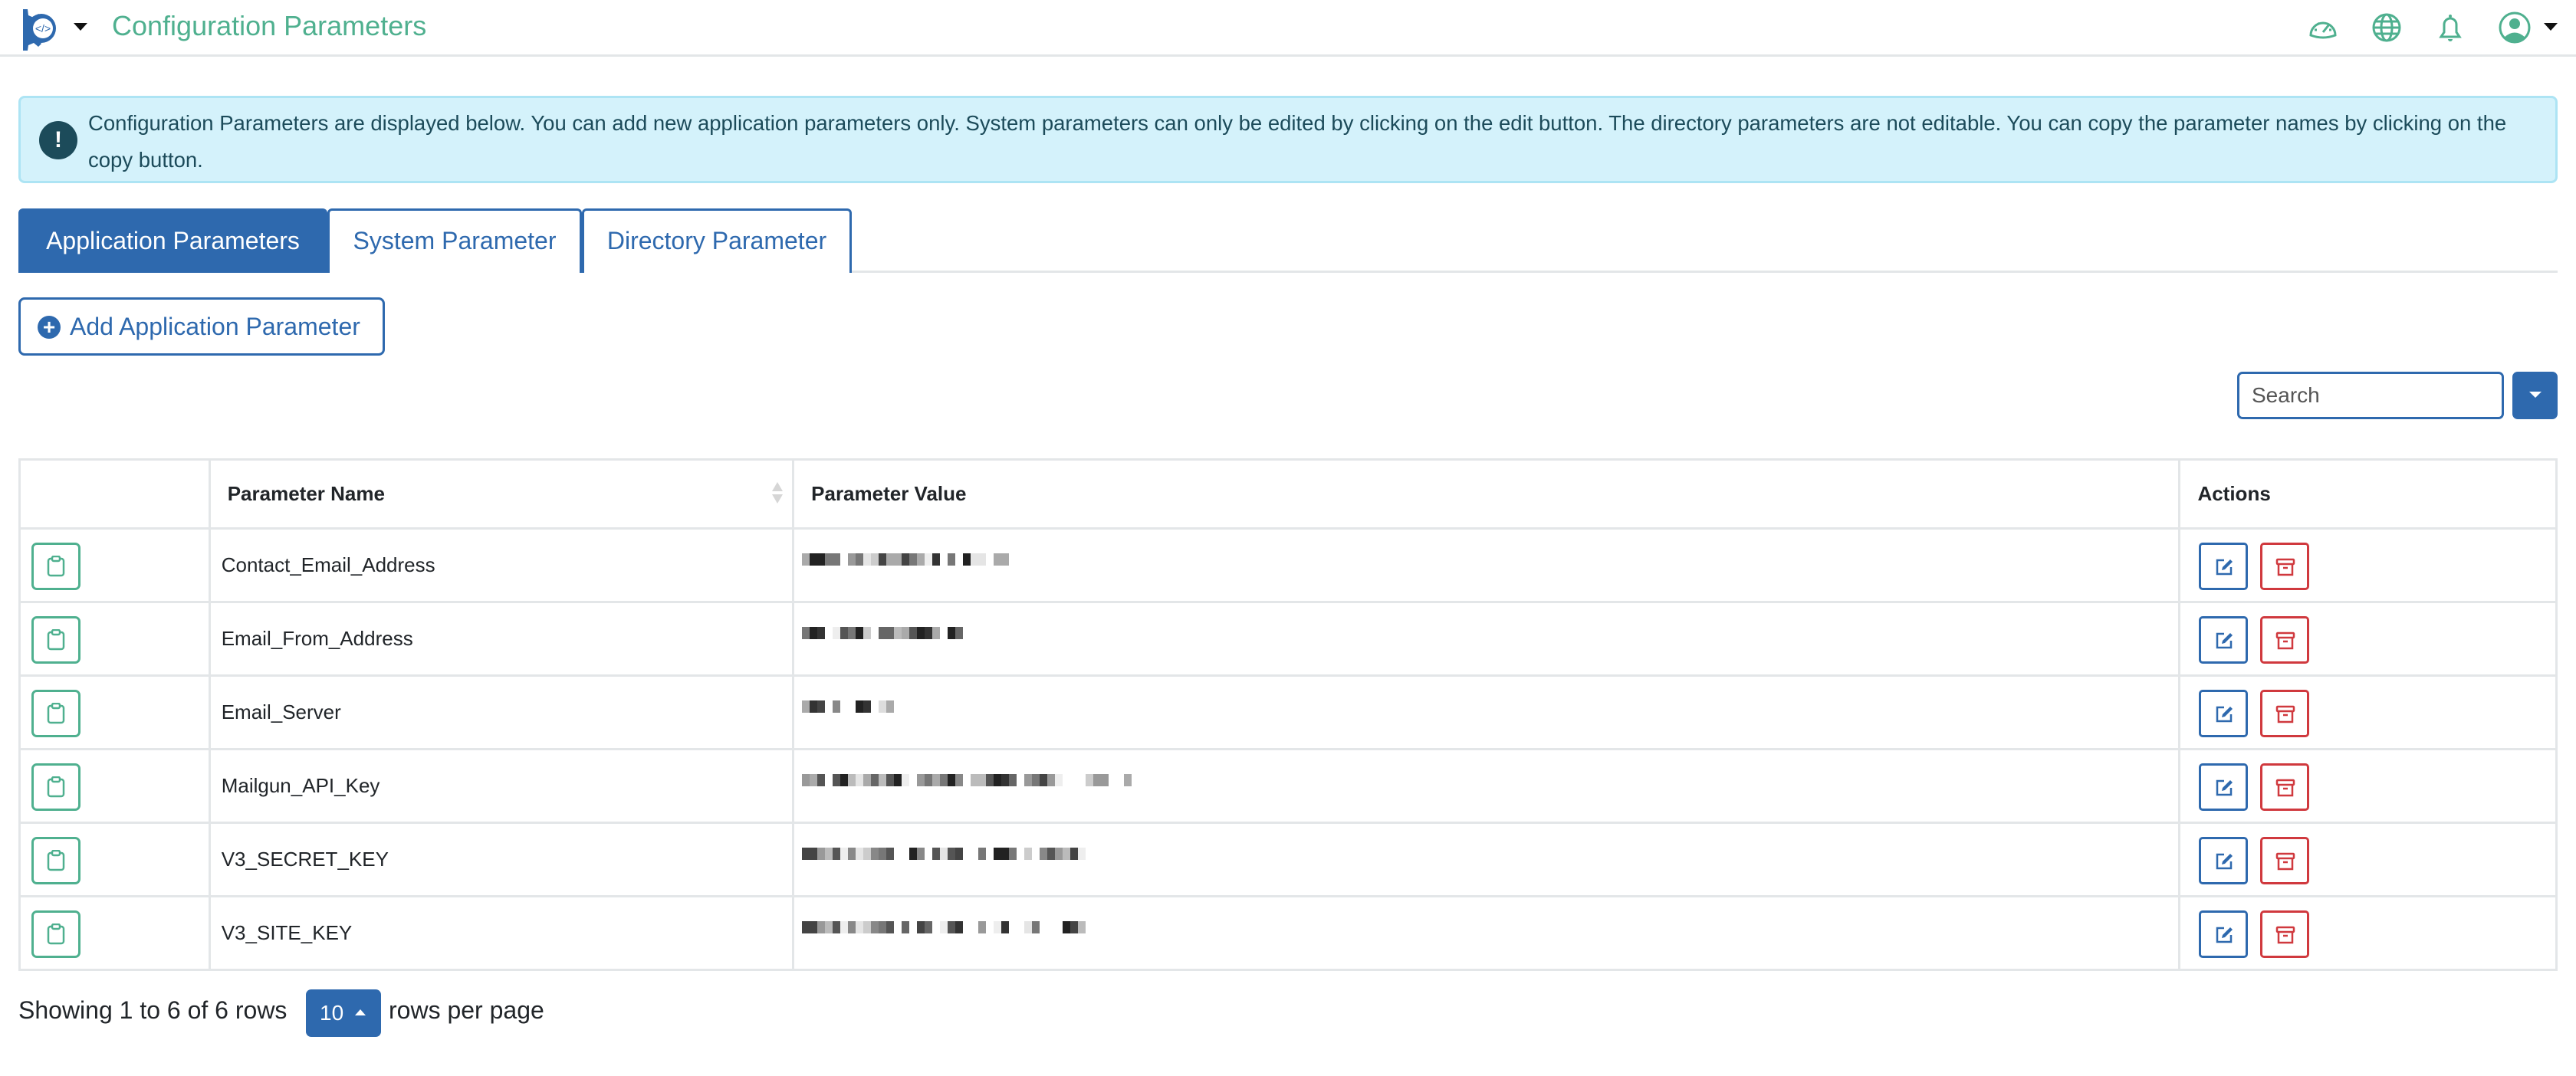  What do you see at coordinates (2551, 27) in the screenshot?
I see `user-menu-caret-icon` at bounding box center [2551, 27].